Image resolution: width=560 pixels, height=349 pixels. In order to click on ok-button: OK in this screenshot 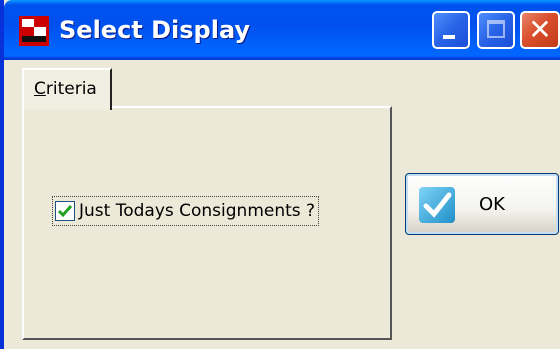, I will do `click(482, 204)`.